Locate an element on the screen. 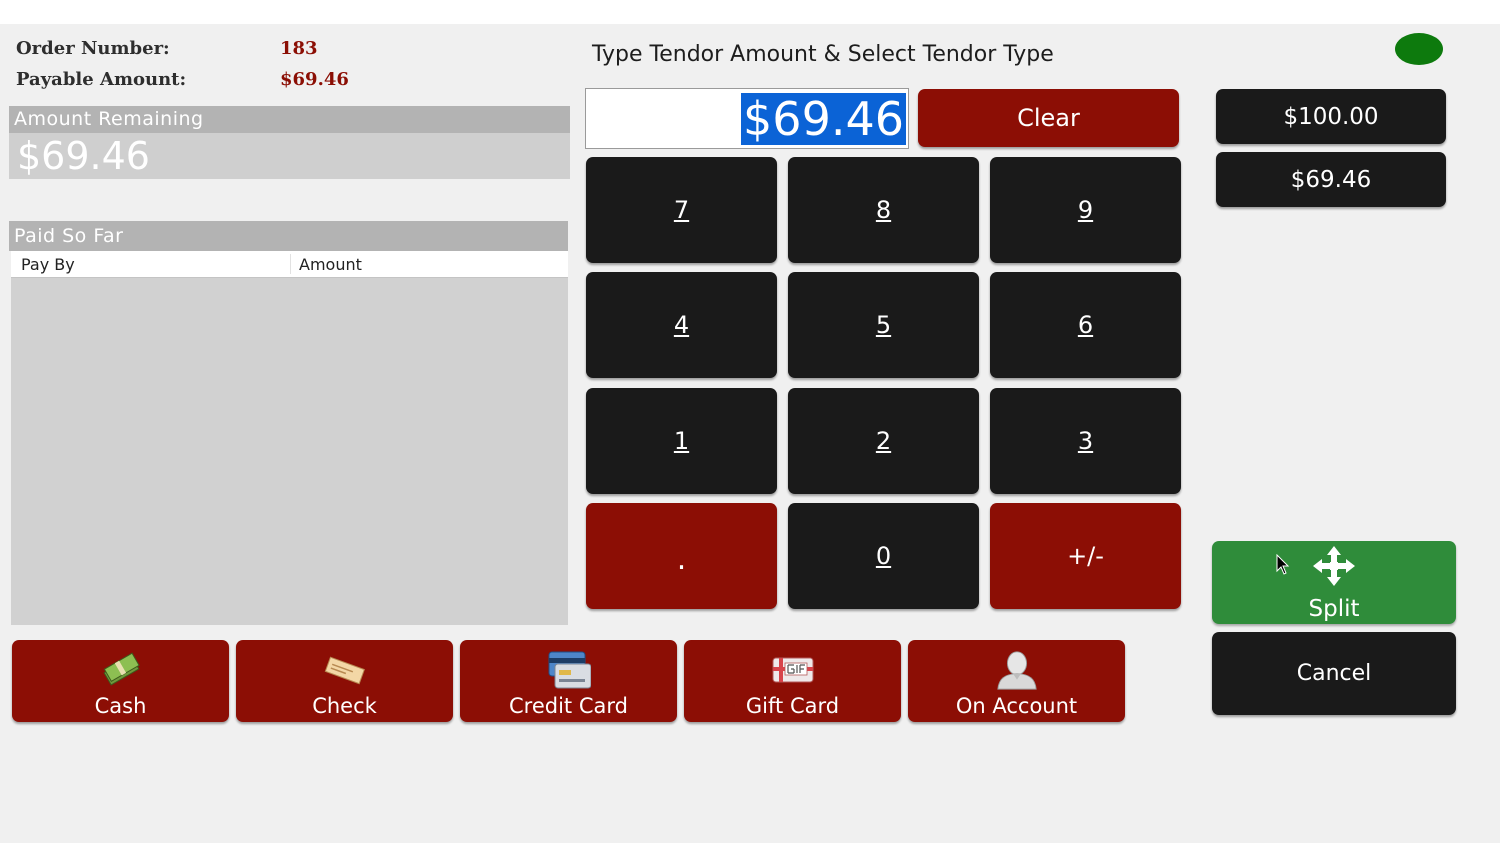  mouse-cursor-icon is located at coordinates (1283, 566).